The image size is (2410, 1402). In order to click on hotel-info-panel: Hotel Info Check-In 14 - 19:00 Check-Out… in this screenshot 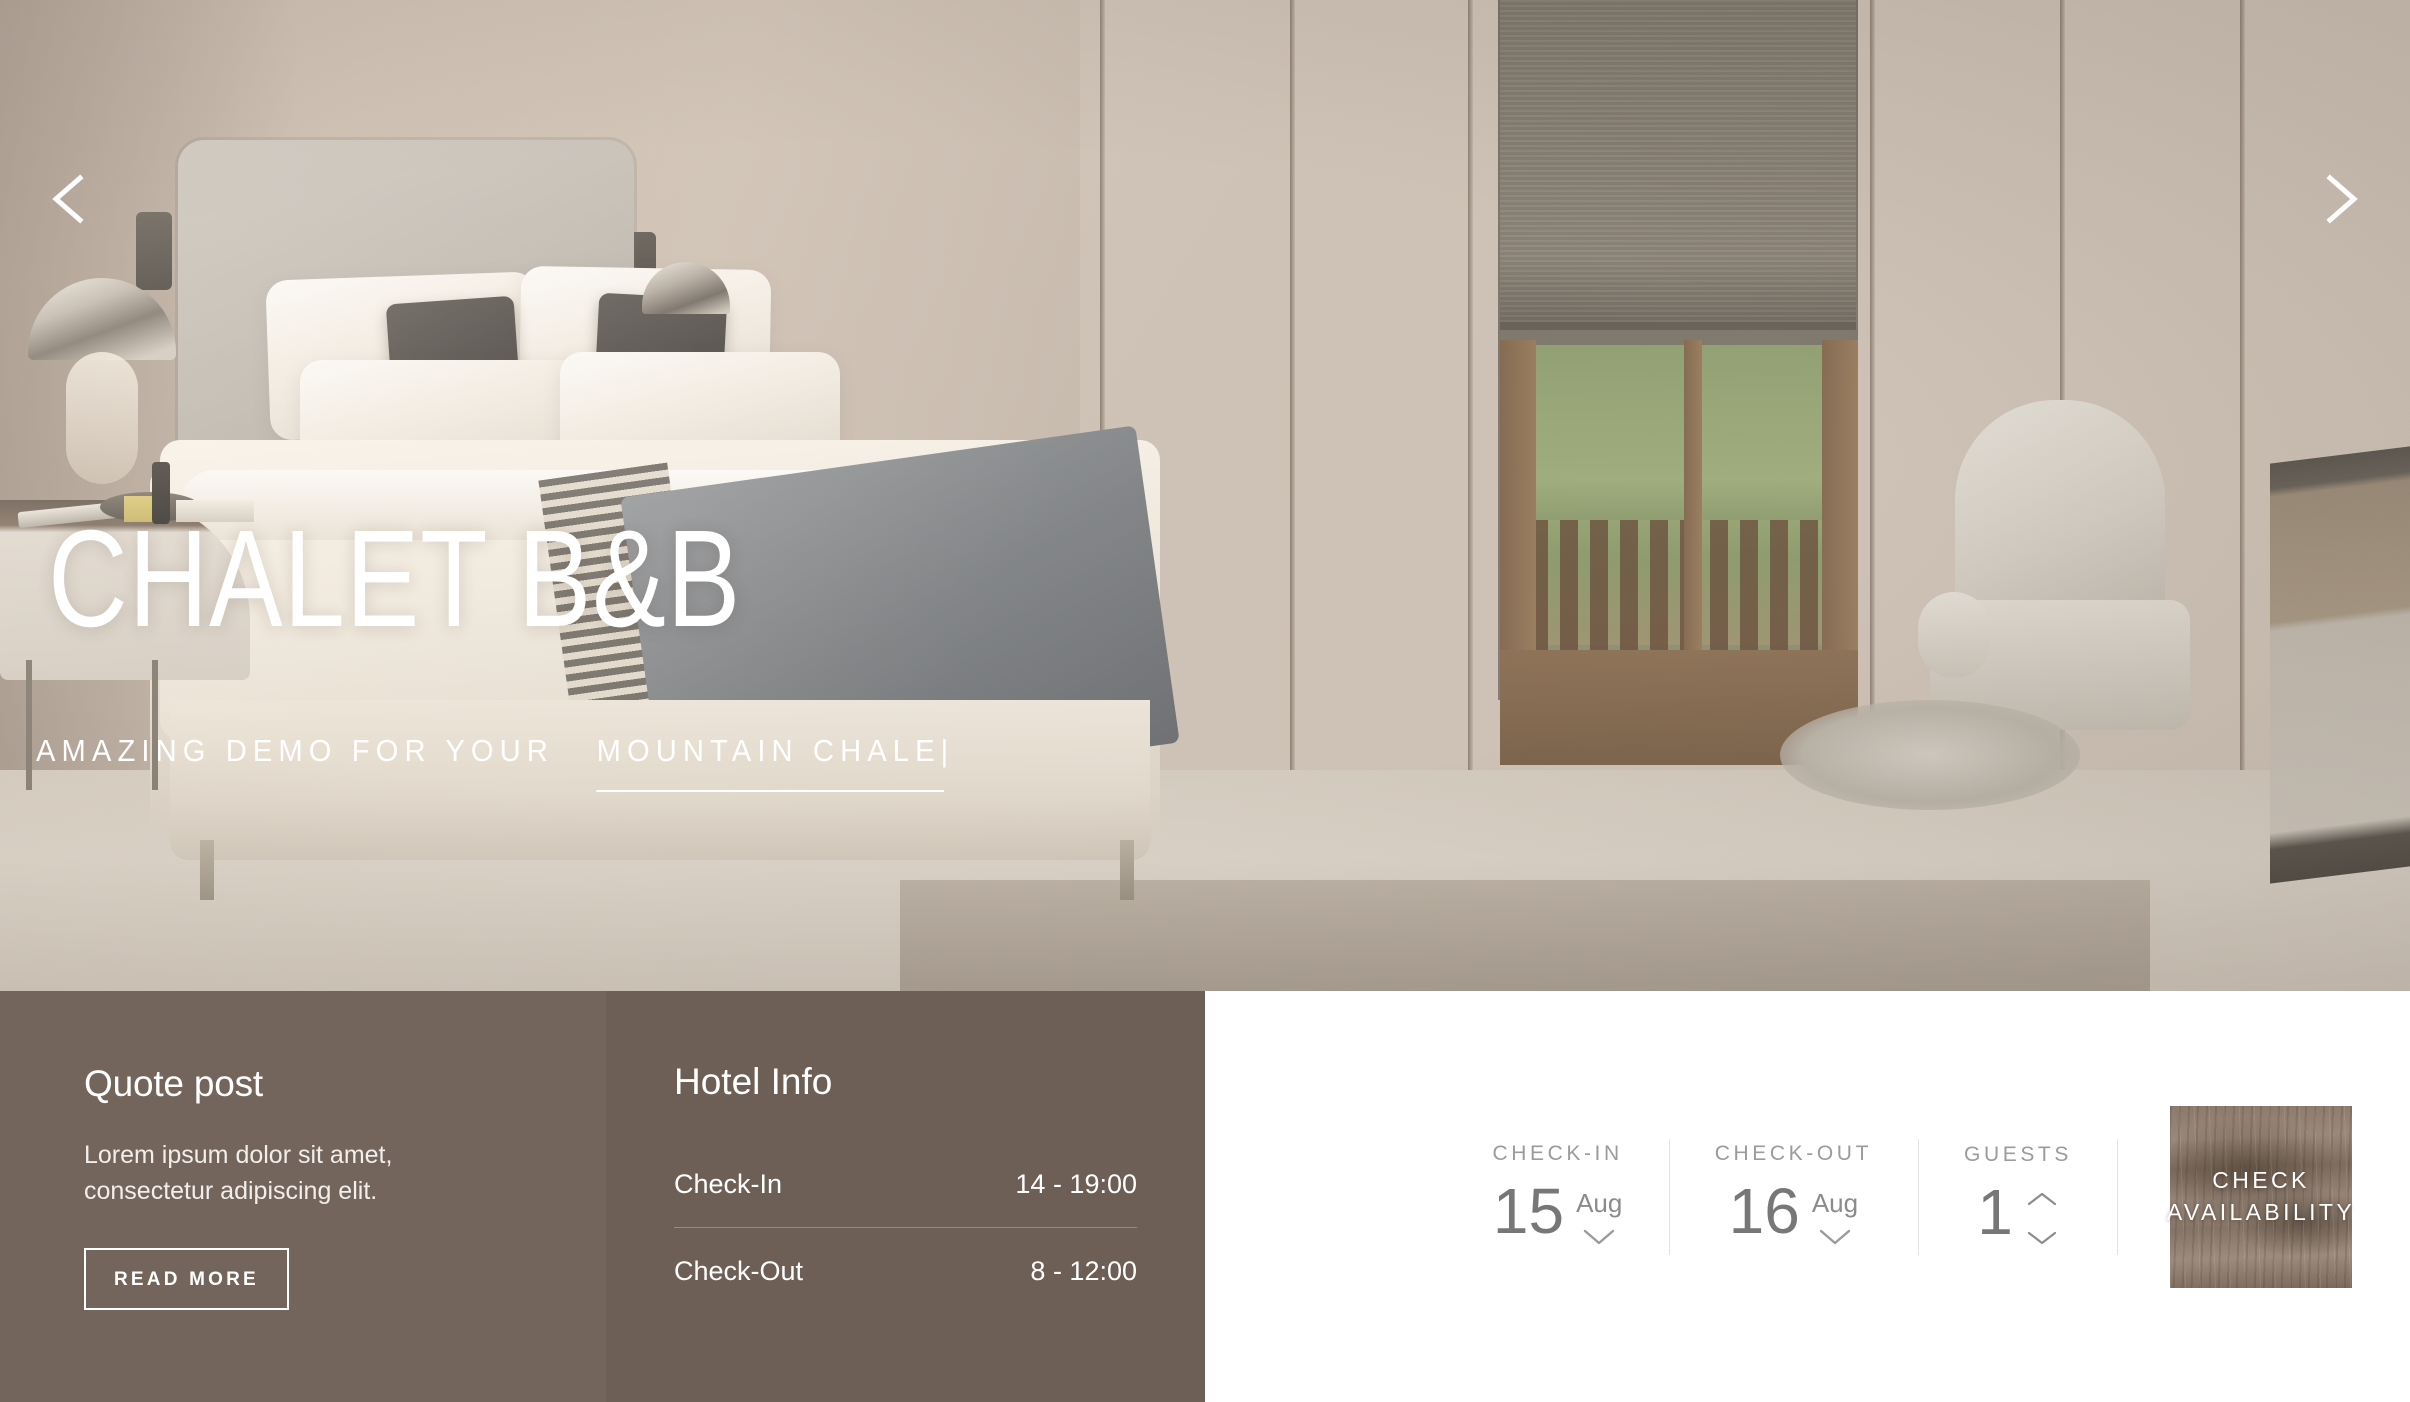, I will do `click(905, 1196)`.